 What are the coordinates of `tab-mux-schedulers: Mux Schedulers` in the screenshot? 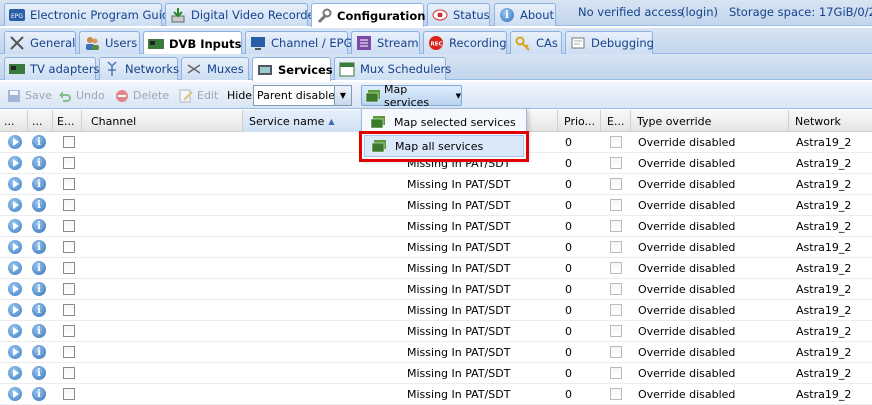 It's located at (392, 68).